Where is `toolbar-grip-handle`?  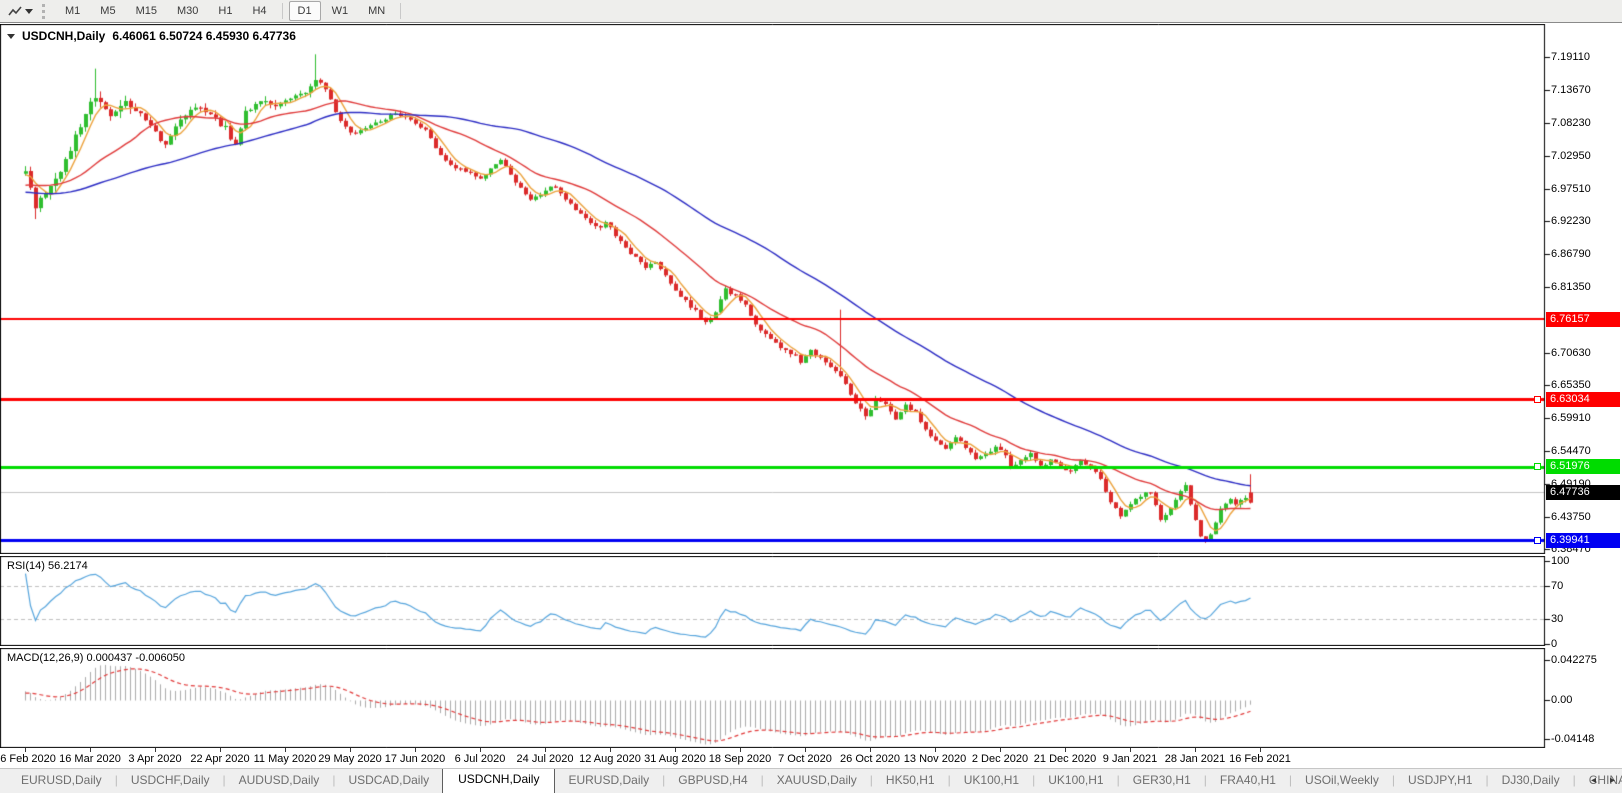 toolbar-grip-handle is located at coordinates (45, 11).